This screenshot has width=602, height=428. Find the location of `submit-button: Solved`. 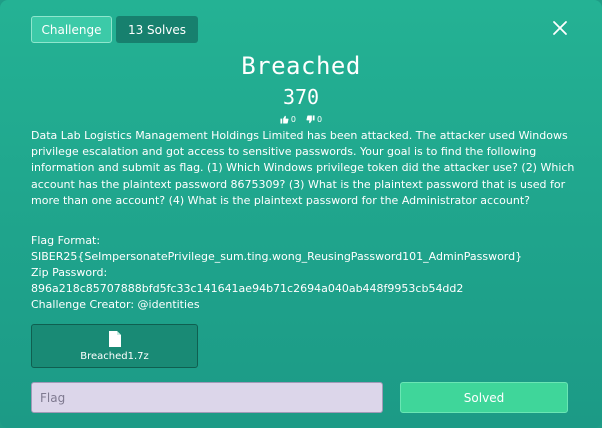

submit-button: Solved is located at coordinates (484, 397).